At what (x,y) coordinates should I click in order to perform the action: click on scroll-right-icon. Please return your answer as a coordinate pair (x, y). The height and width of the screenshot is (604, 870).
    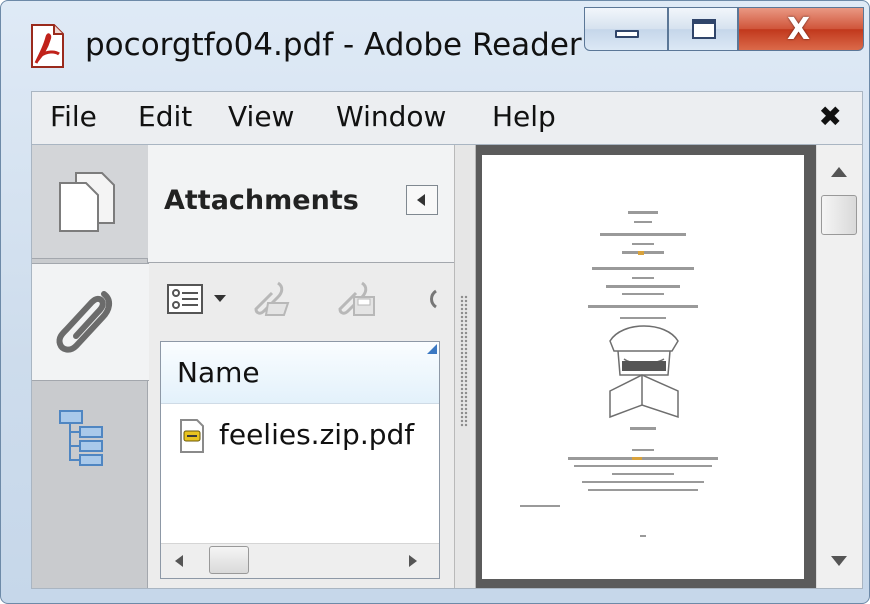
    Looking at the image, I should click on (413, 561).